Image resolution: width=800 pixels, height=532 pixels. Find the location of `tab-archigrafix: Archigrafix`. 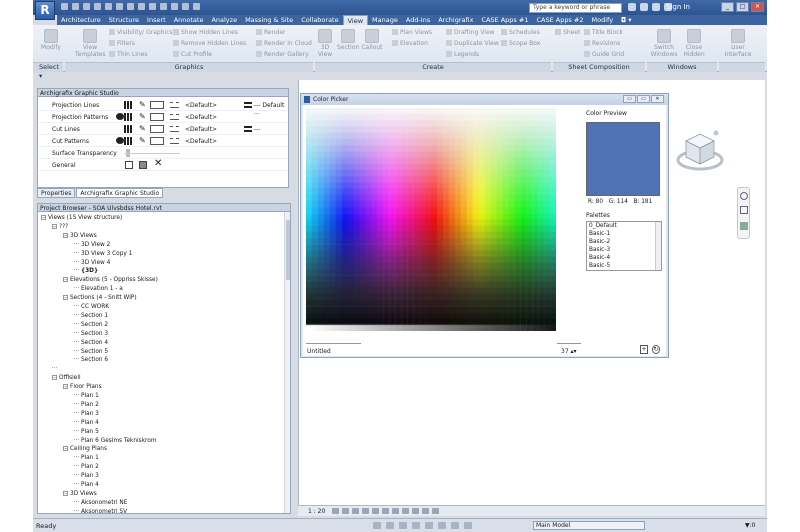

tab-archigrafix: Archigrafix is located at coordinates (455, 20).